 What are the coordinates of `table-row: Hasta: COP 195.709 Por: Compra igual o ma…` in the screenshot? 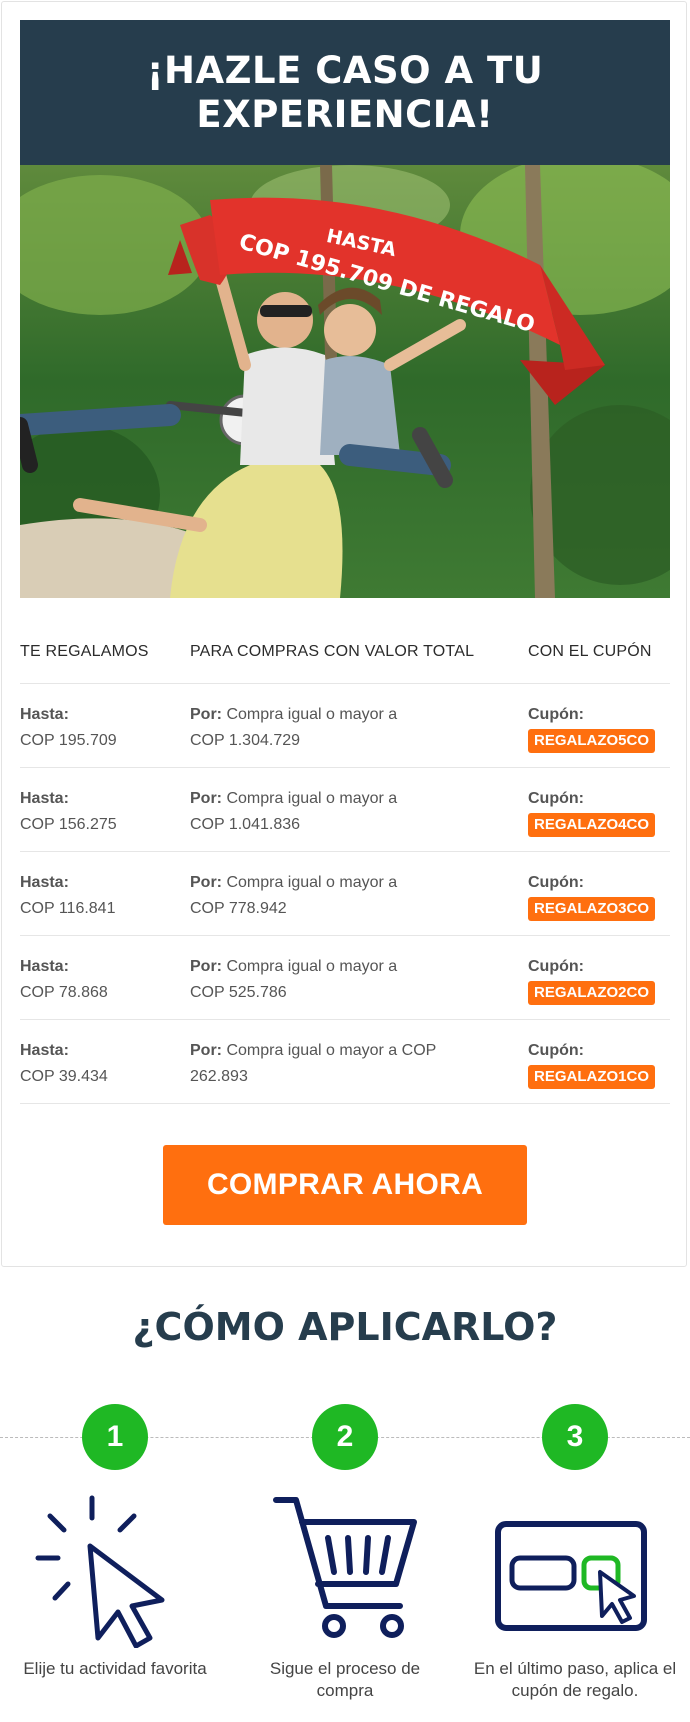 It's located at (345, 726).